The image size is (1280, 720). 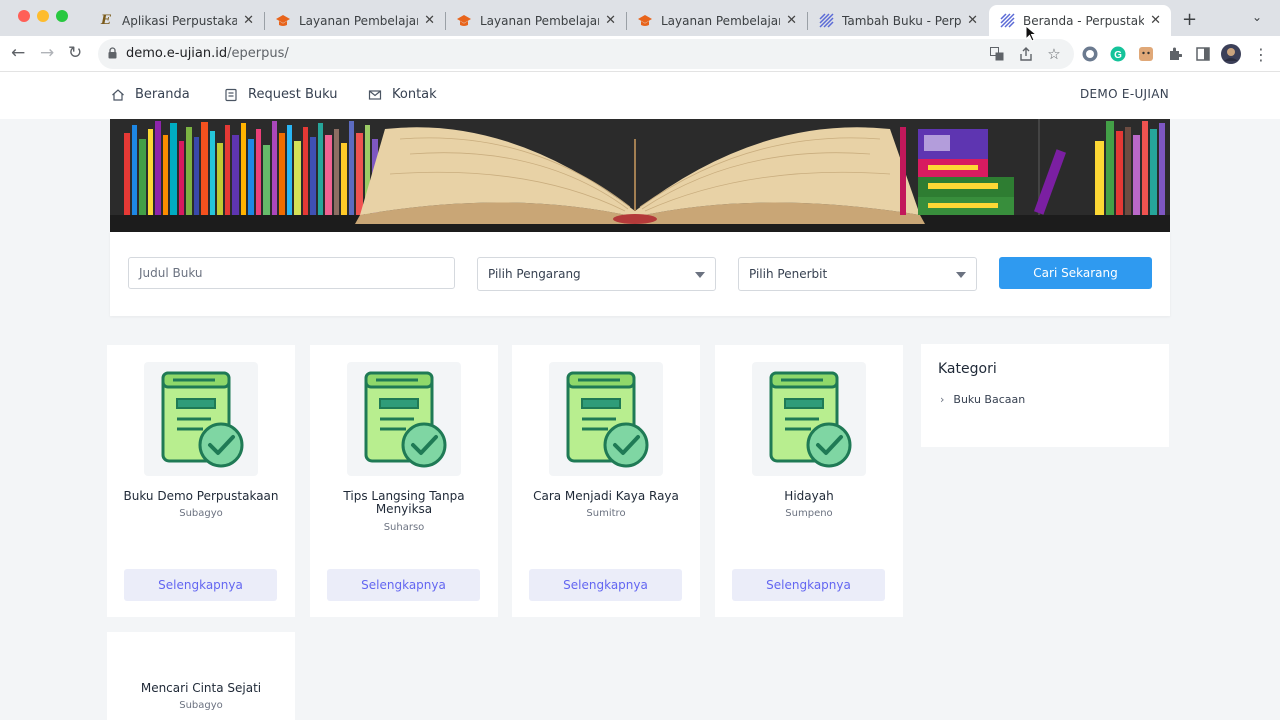 What do you see at coordinates (1045, 395) in the screenshot?
I see `category-panel: Kategori › Buku Bacaan` at bounding box center [1045, 395].